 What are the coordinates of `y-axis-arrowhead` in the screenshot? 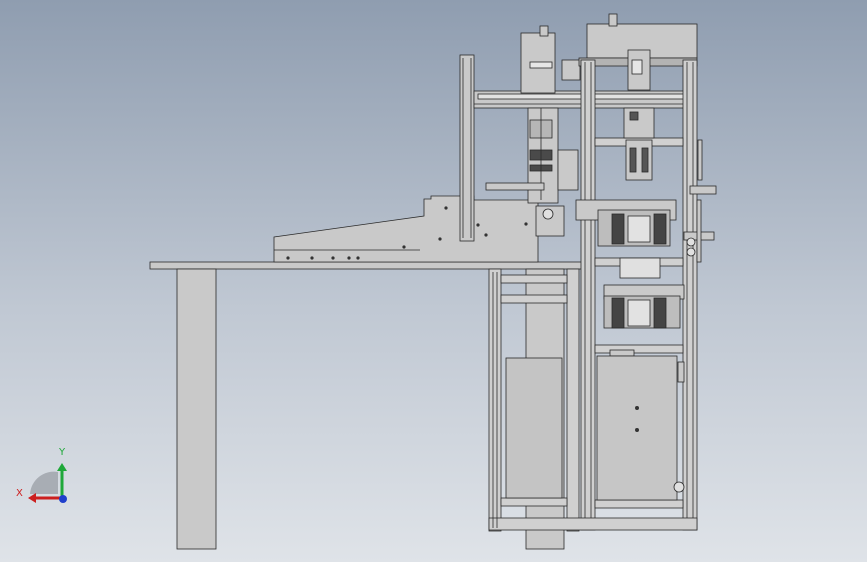 It's located at (62, 467).